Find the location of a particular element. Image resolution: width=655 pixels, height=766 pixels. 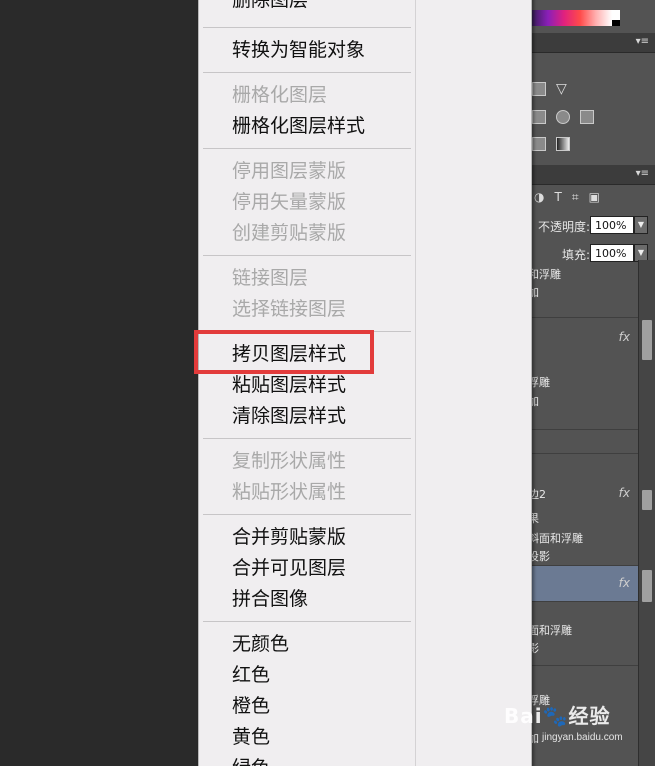

color-spectrum is located at coordinates (572, 18).